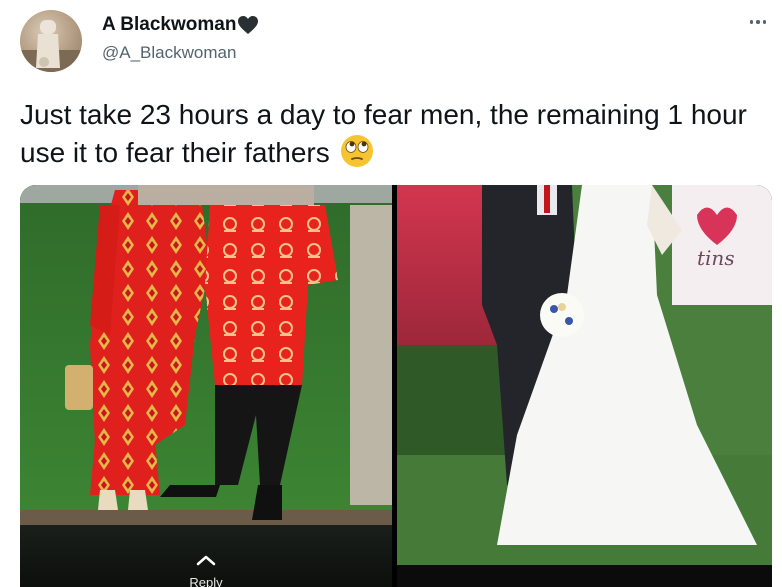 This screenshot has width=782, height=587. Describe the element at coordinates (716, 258) in the screenshot. I see `svg-text: tins` at that location.